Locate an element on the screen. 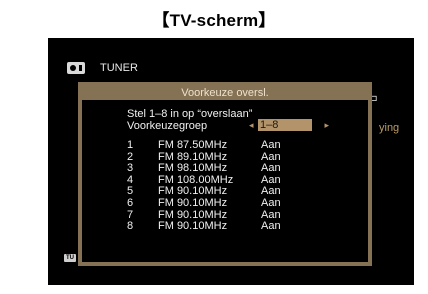  preset-number: 1 is located at coordinates (130, 145).